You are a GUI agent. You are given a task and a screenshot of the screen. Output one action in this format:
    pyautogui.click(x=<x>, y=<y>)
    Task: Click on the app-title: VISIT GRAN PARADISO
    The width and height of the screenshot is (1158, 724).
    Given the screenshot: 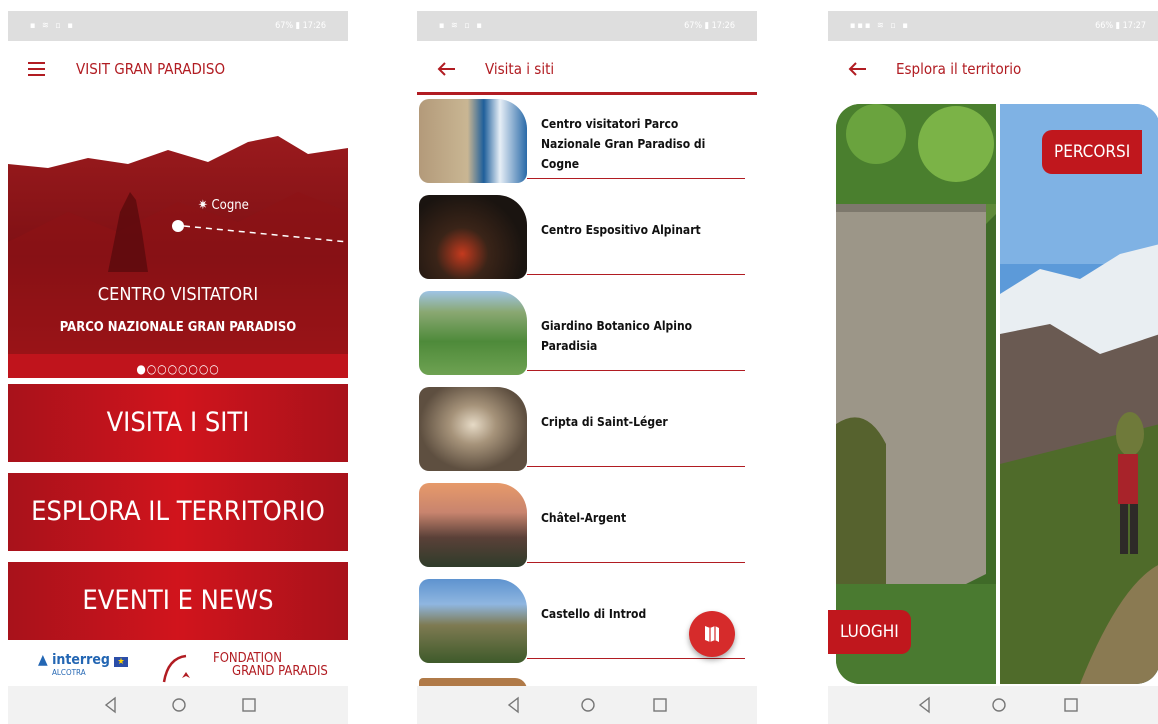 What is the action you would take?
    pyautogui.click(x=151, y=69)
    